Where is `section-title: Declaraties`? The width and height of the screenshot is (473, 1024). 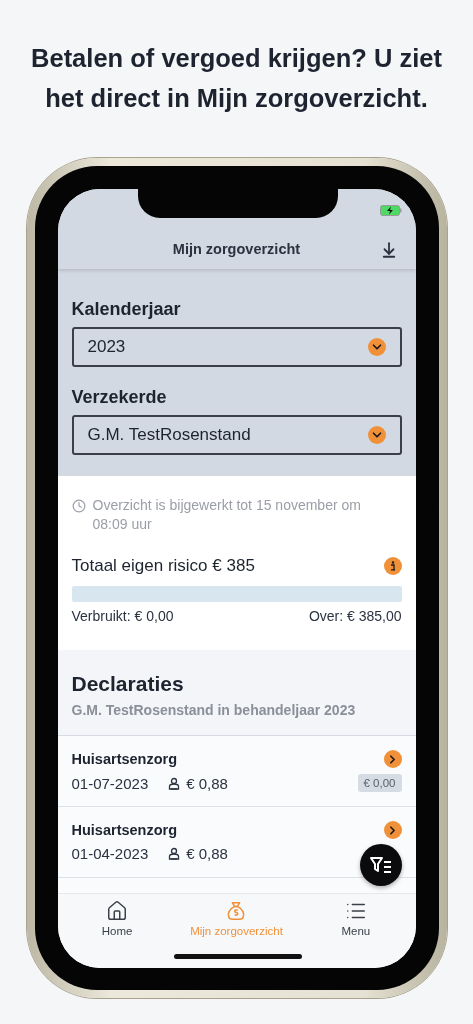 section-title: Declaraties is located at coordinates (128, 684).